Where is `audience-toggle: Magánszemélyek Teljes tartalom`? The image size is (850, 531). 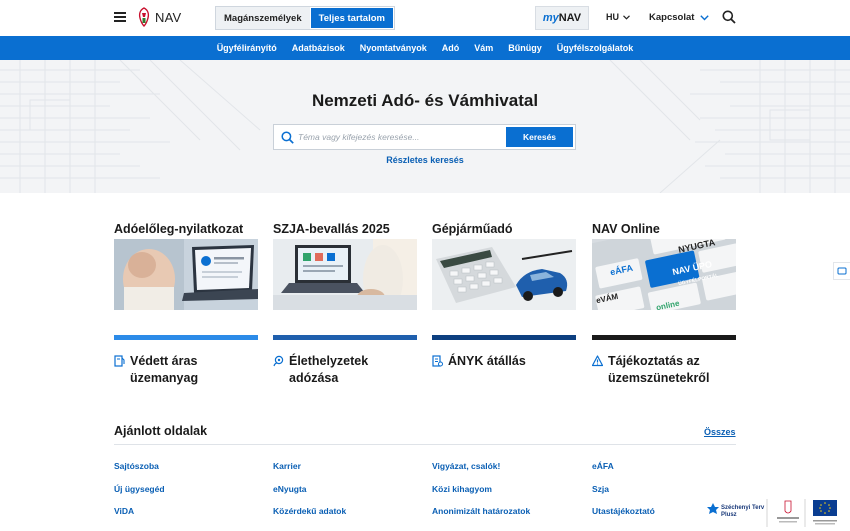 audience-toggle: Magánszemélyek Teljes tartalom is located at coordinates (305, 18).